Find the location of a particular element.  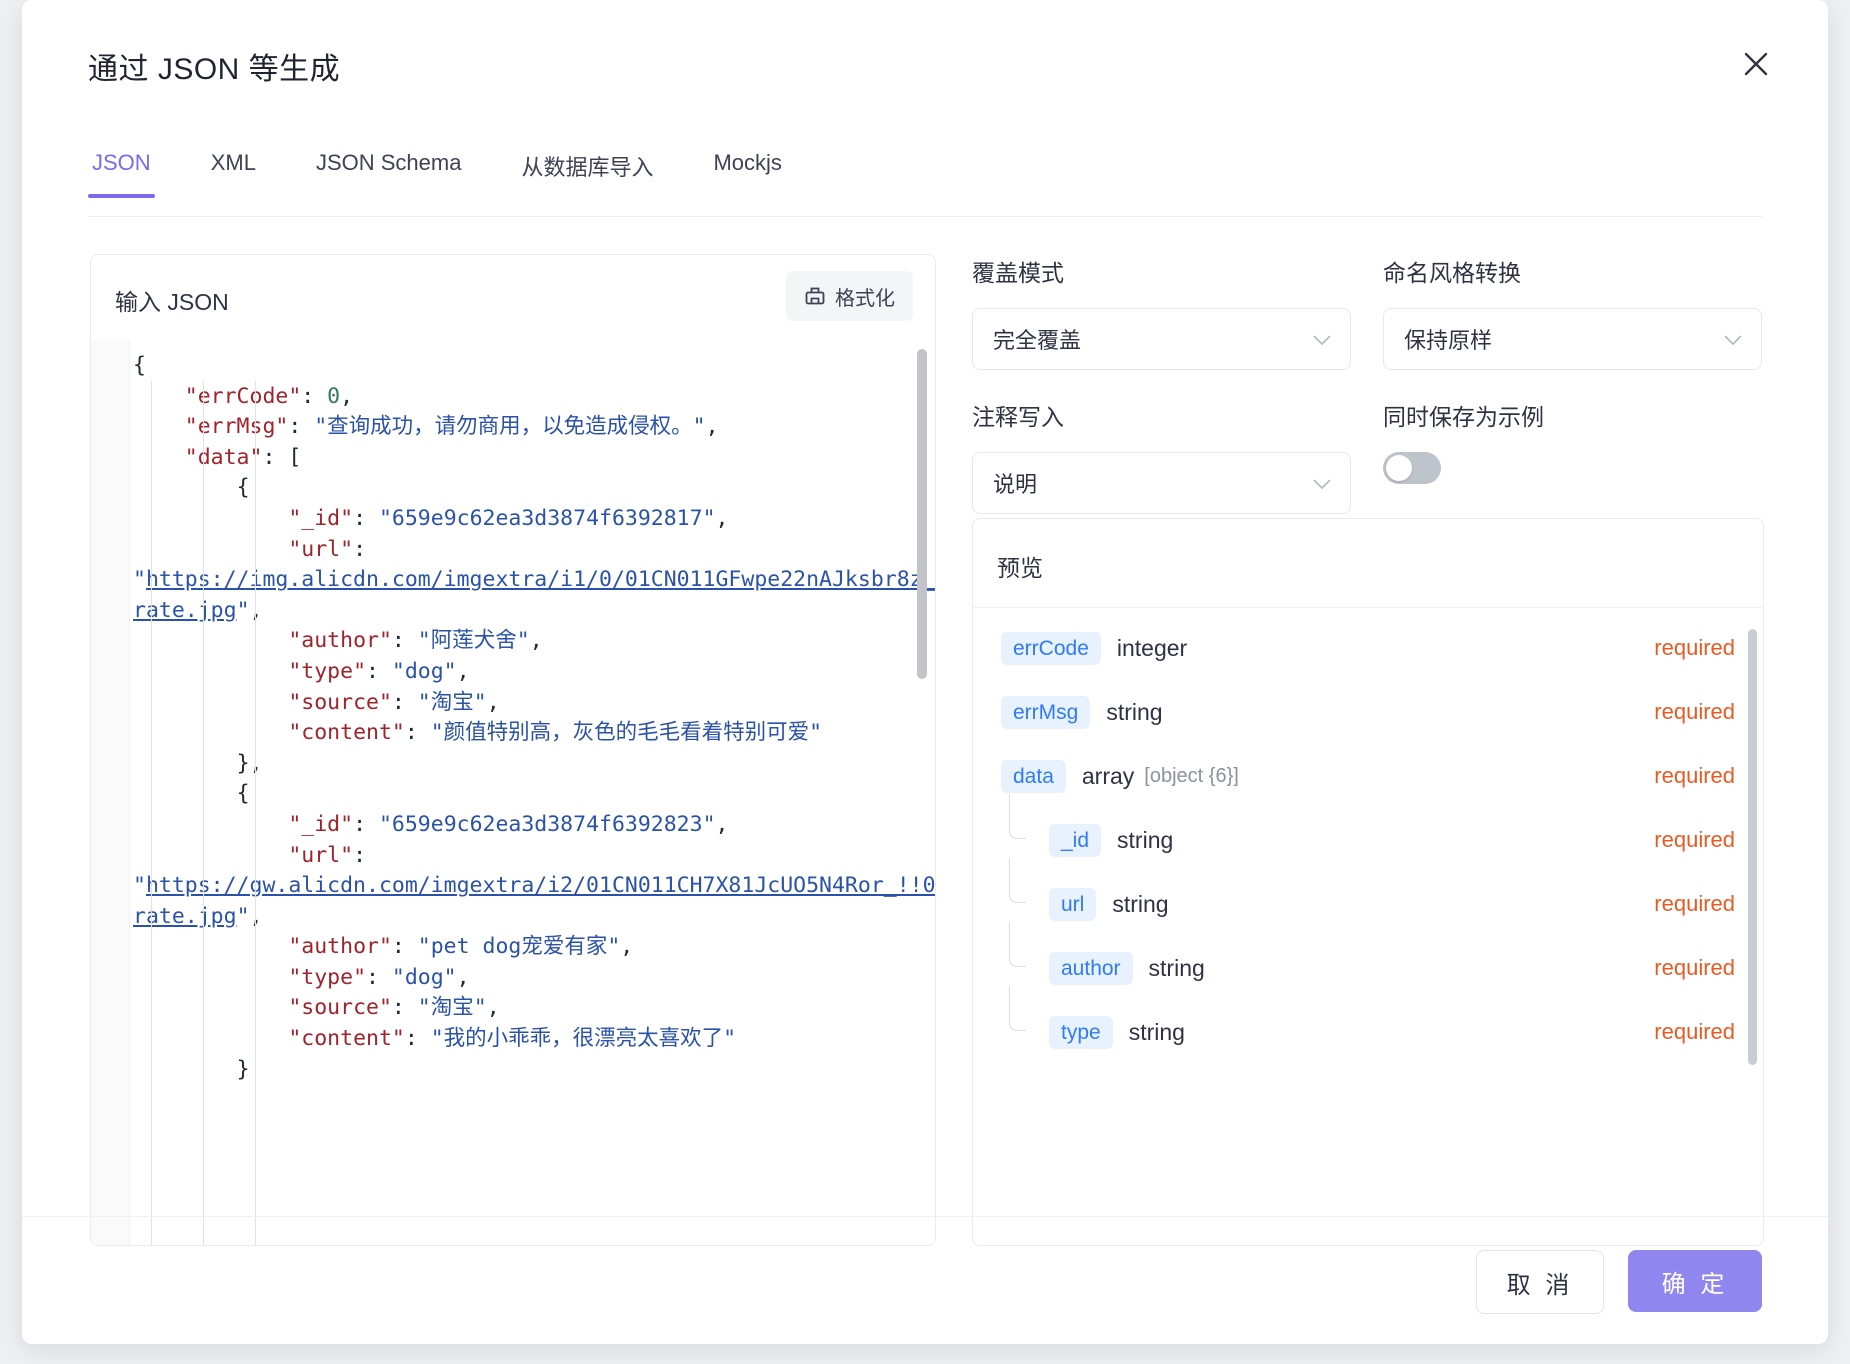

preview-header: 预览 is located at coordinates (1368, 563).